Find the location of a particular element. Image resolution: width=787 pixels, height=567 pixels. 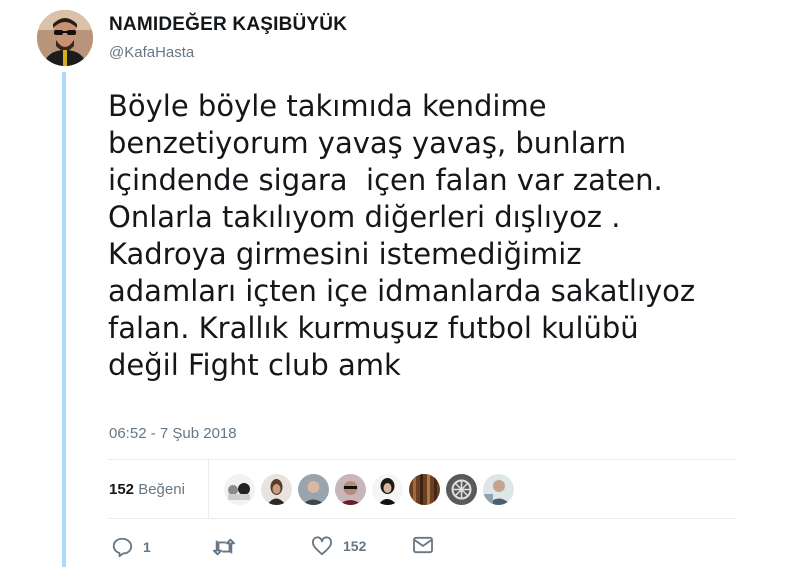

author-handle: @KafaHasta is located at coordinates (151, 52).